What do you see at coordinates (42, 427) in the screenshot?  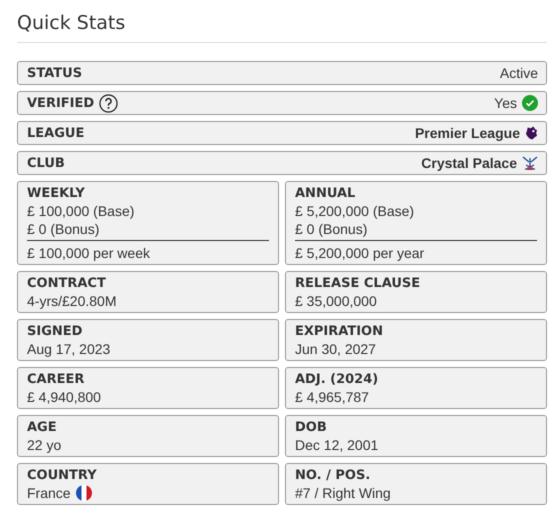 I see `card-label: AGE` at bounding box center [42, 427].